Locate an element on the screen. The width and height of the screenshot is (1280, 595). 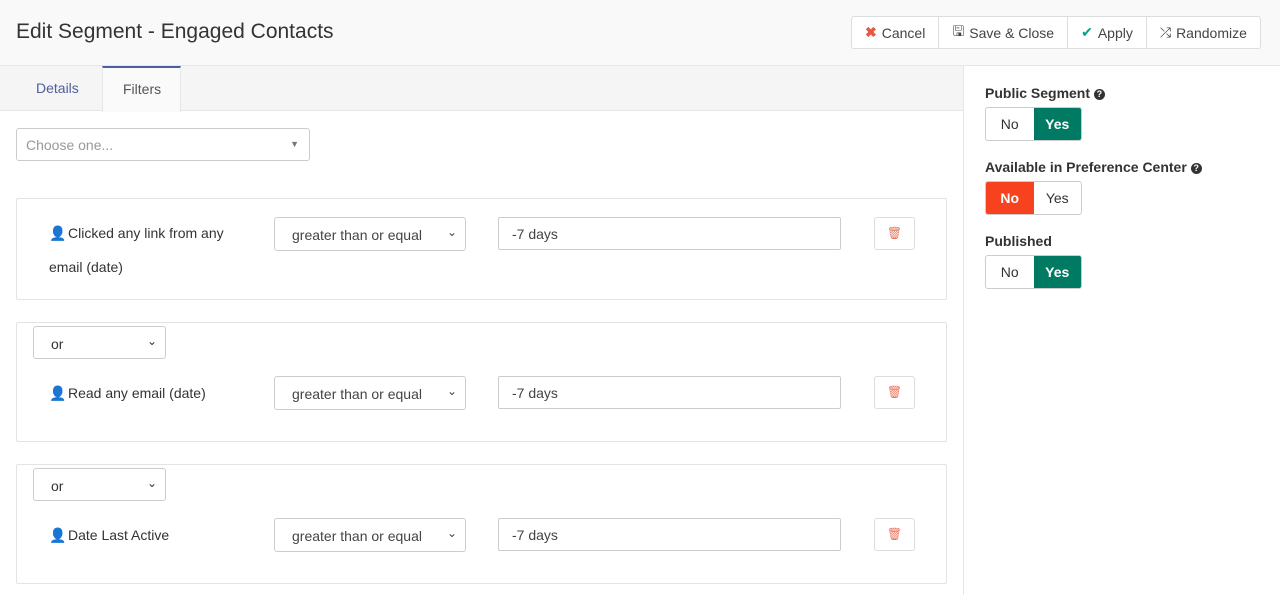
published-setting: Published No Yes is located at coordinates (1033, 261).